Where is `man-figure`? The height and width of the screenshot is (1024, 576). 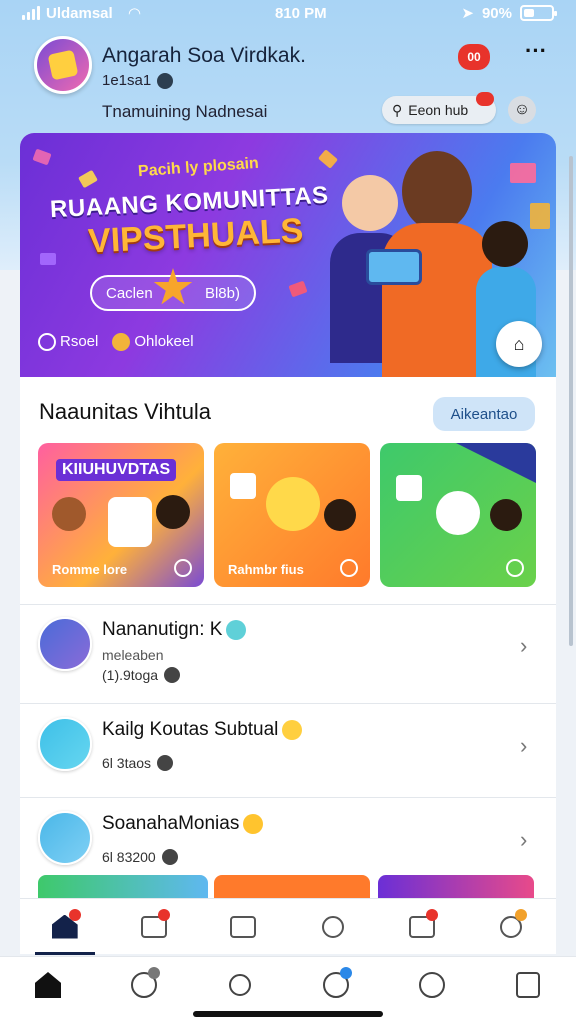
man-figure is located at coordinates (437, 191).